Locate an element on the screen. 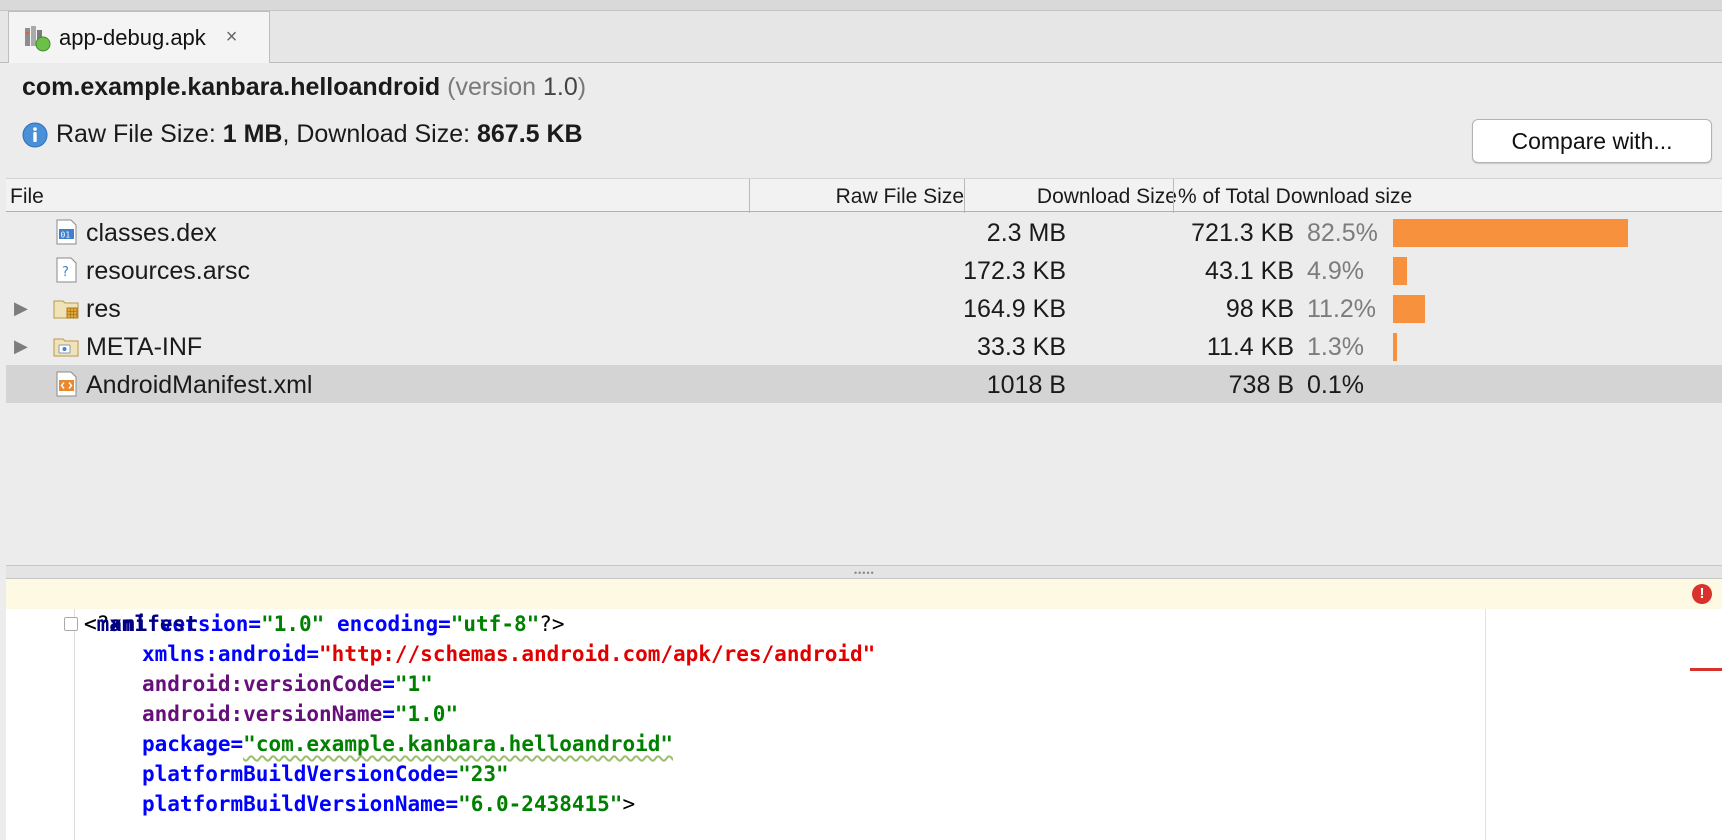 The height and width of the screenshot is (840, 1722). version-label: (version 1.0) is located at coordinates (517, 87).